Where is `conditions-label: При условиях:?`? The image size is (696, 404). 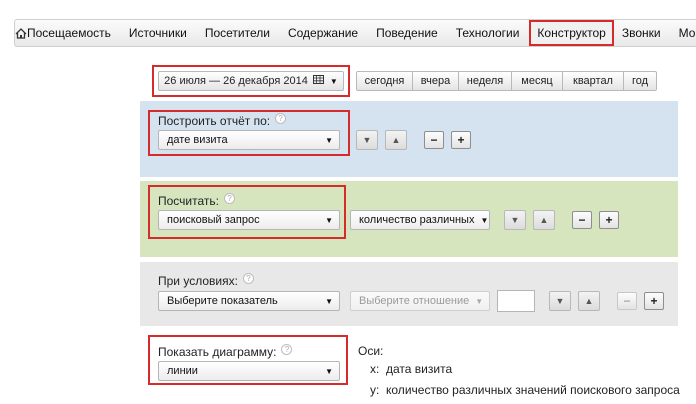 conditions-label: При условиях:? is located at coordinates (206, 280).